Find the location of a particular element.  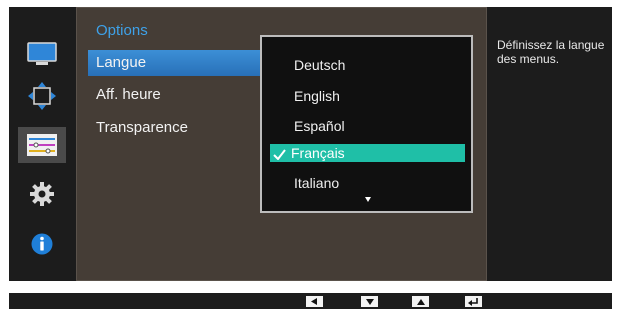

language-option: Deutsch is located at coordinates (367, 65).